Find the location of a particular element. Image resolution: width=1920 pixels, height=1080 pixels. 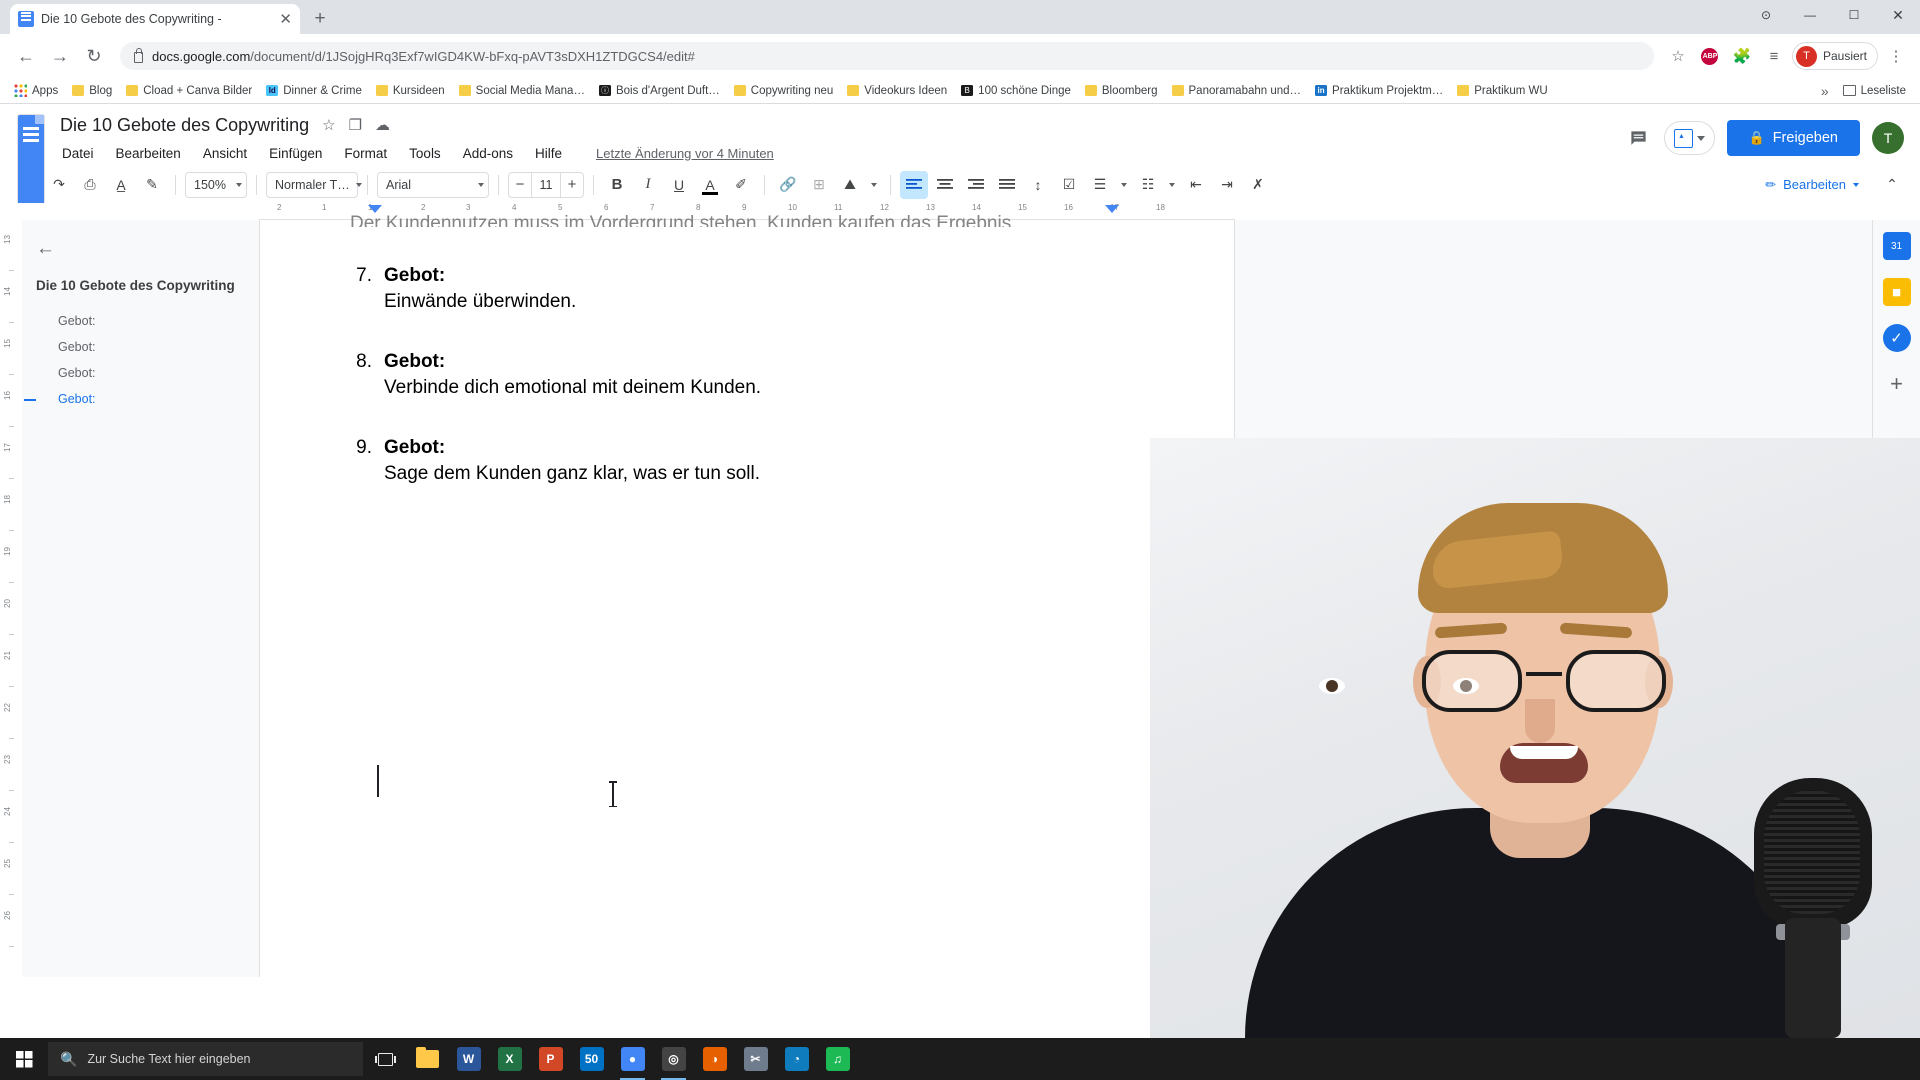

highlight-color-button: ✐ is located at coordinates (741, 185).